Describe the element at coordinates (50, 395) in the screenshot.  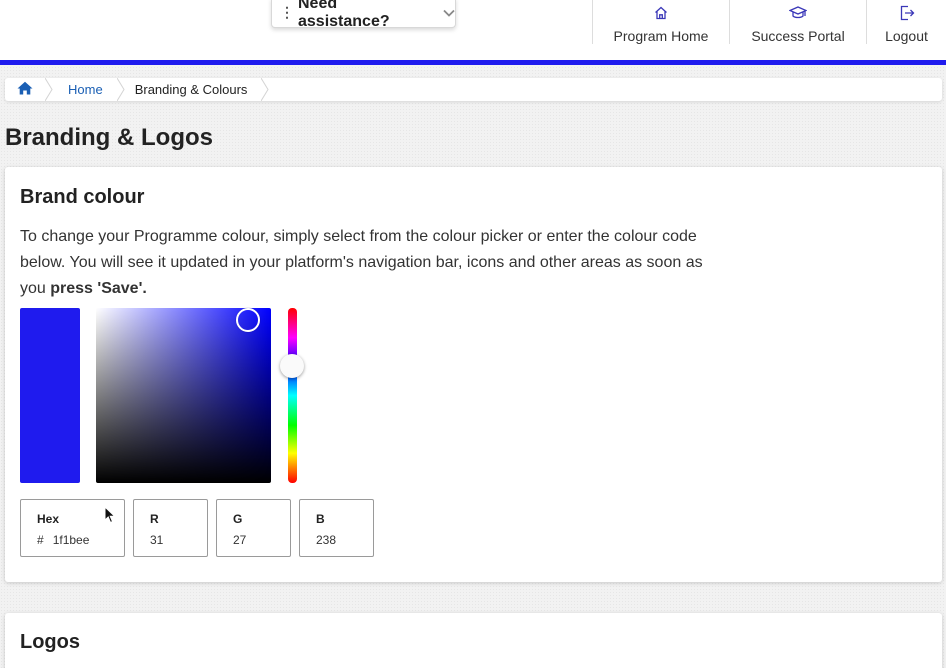
I see `colour-preview-swatch` at that location.